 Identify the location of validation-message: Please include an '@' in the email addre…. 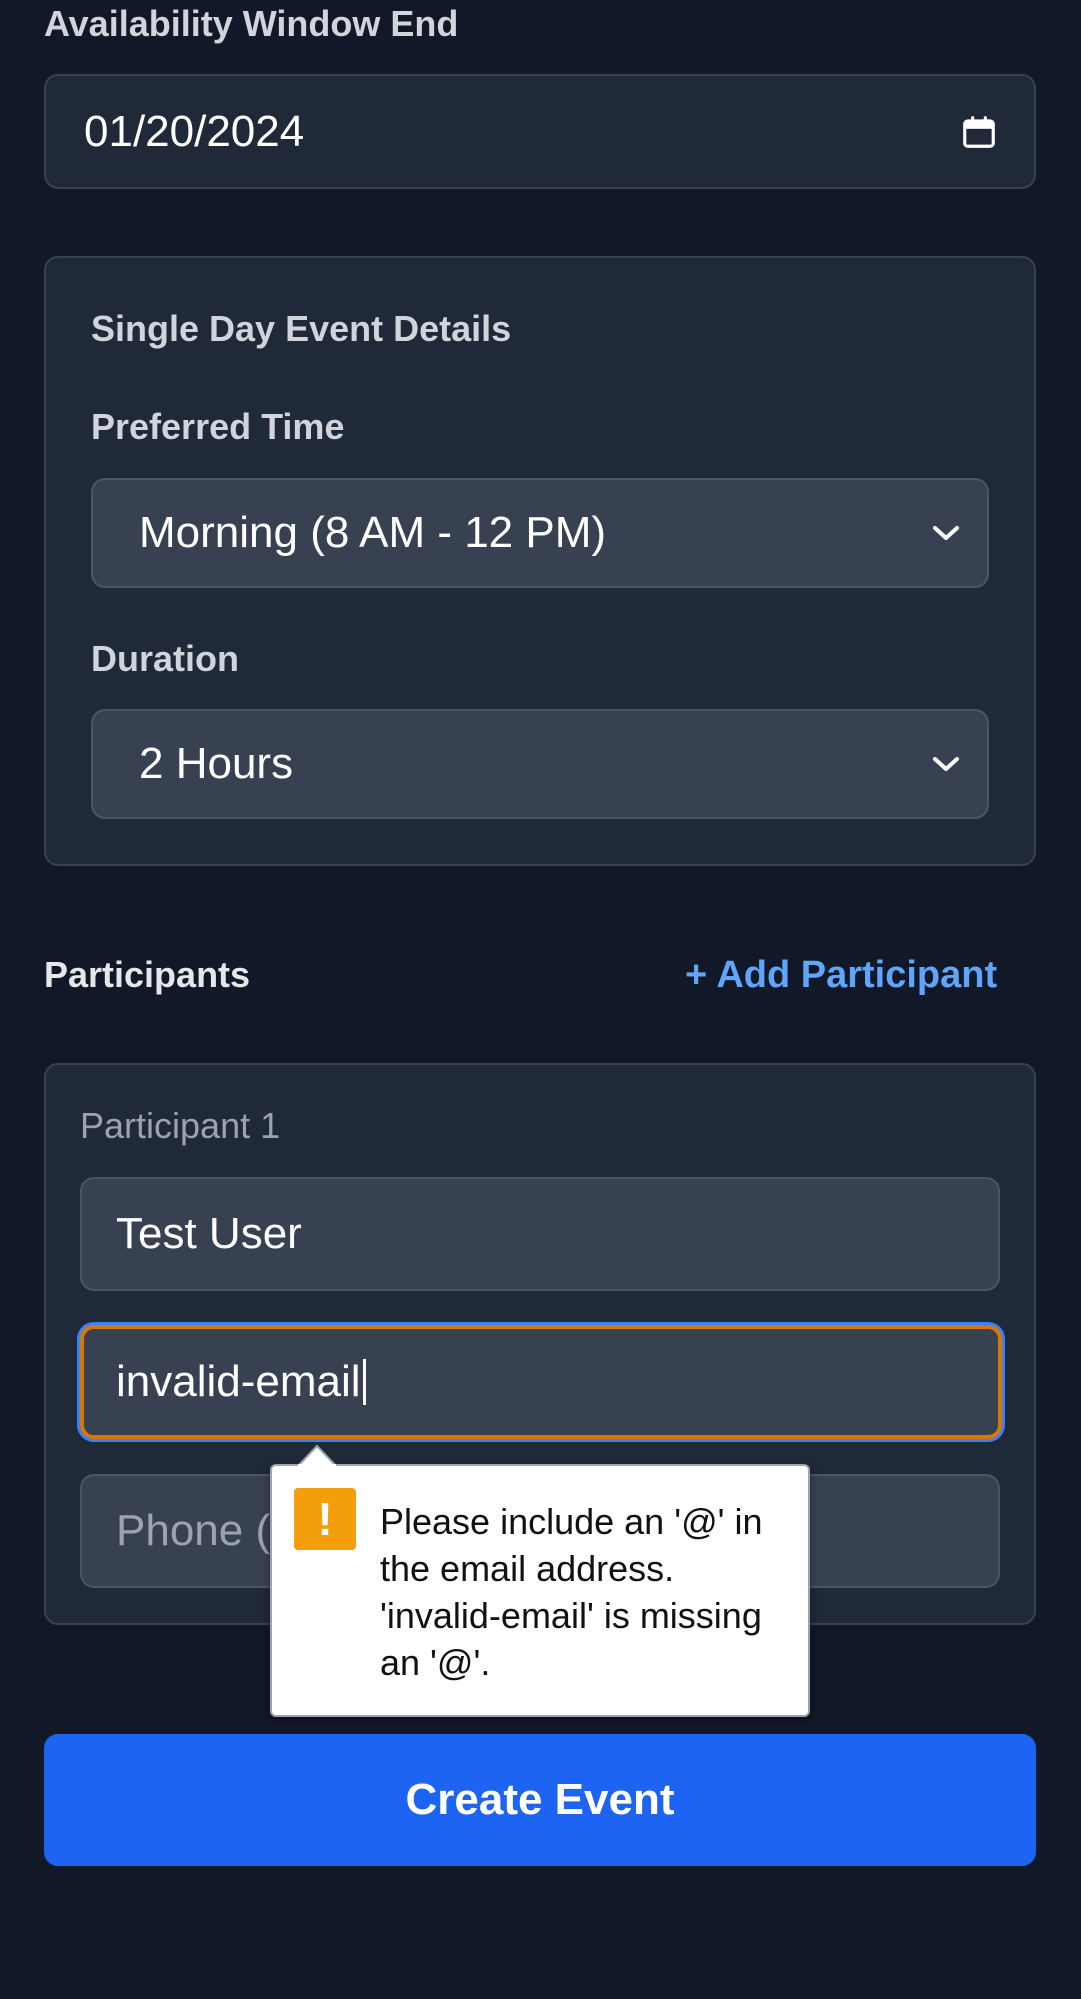
(571, 1592).